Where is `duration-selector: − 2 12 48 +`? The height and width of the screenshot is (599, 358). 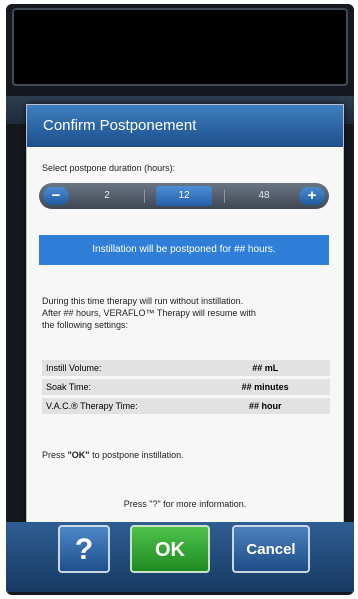 duration-selector: − 2 12 48 + is located at coordinates (184, 196).